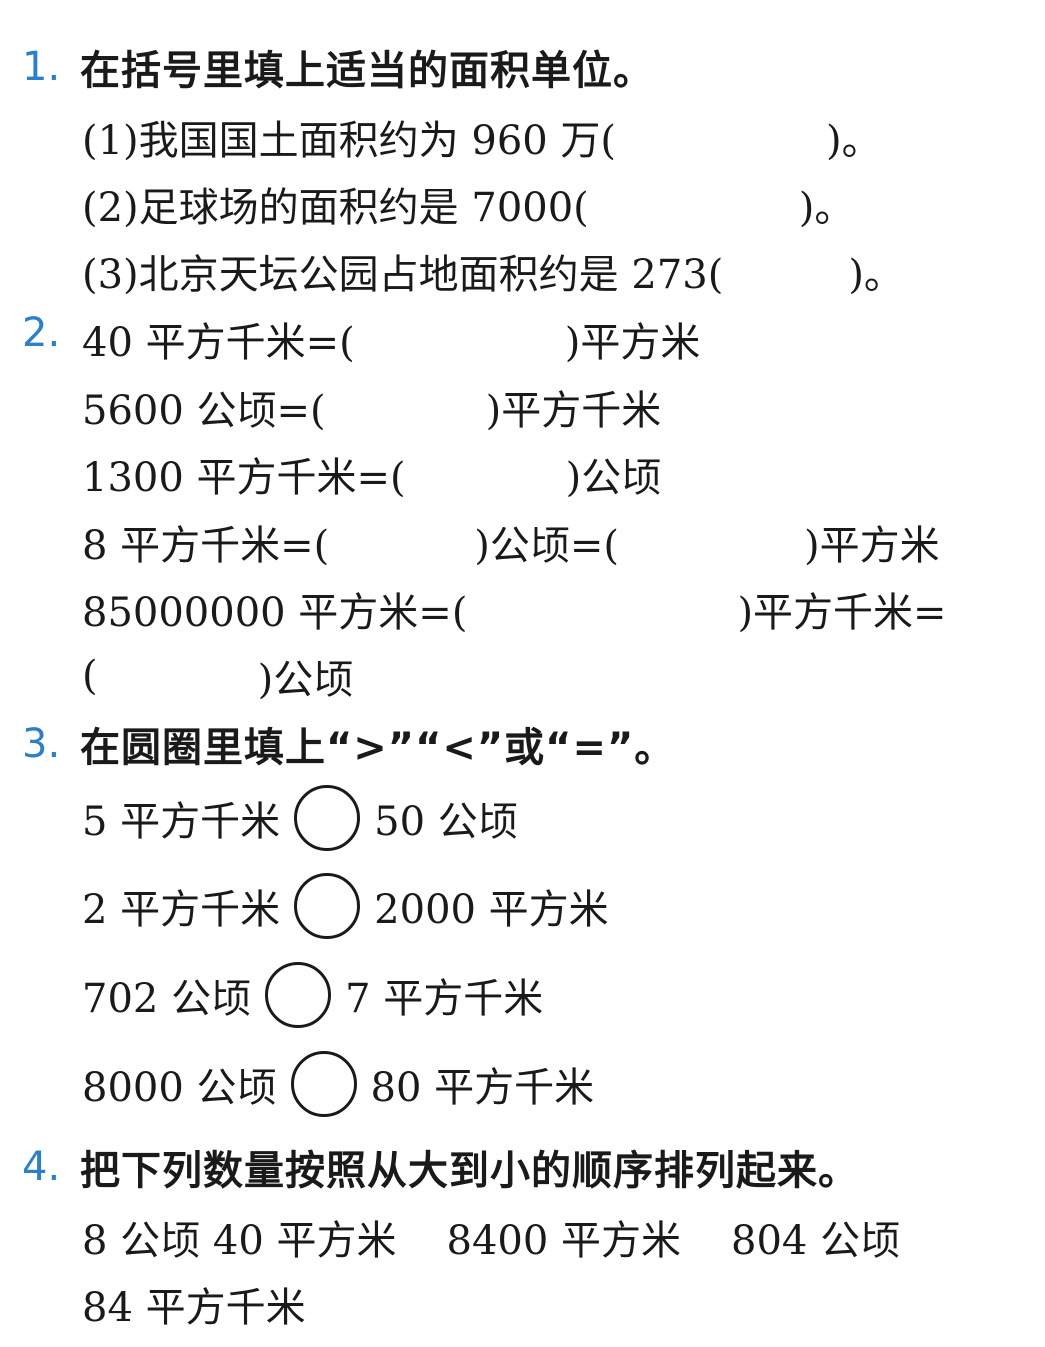  What do you see at coordinates (239, 1241) in the screenshot?
I see `quantity-item: 8 公顷 40 平方米` at bounding box center [239, 1241].